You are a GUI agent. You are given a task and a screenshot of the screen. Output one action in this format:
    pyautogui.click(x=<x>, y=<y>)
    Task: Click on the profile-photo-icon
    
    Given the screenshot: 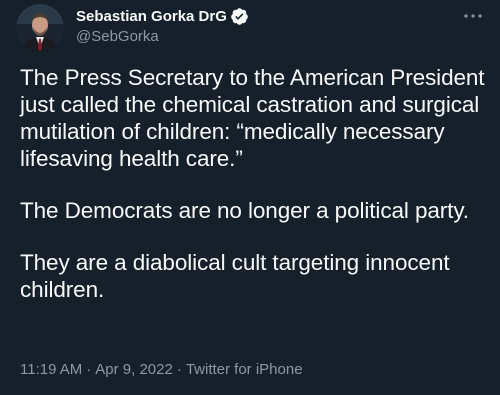 What is the action you would take?
    pyautogui.click(x=40, y=28)
    